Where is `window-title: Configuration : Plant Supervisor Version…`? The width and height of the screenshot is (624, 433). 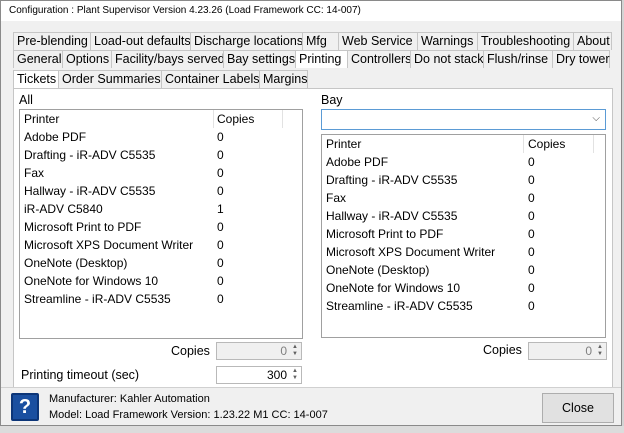
window-title: Configuration : Plant Supervisor Version… is located at coordinates (311, 11).